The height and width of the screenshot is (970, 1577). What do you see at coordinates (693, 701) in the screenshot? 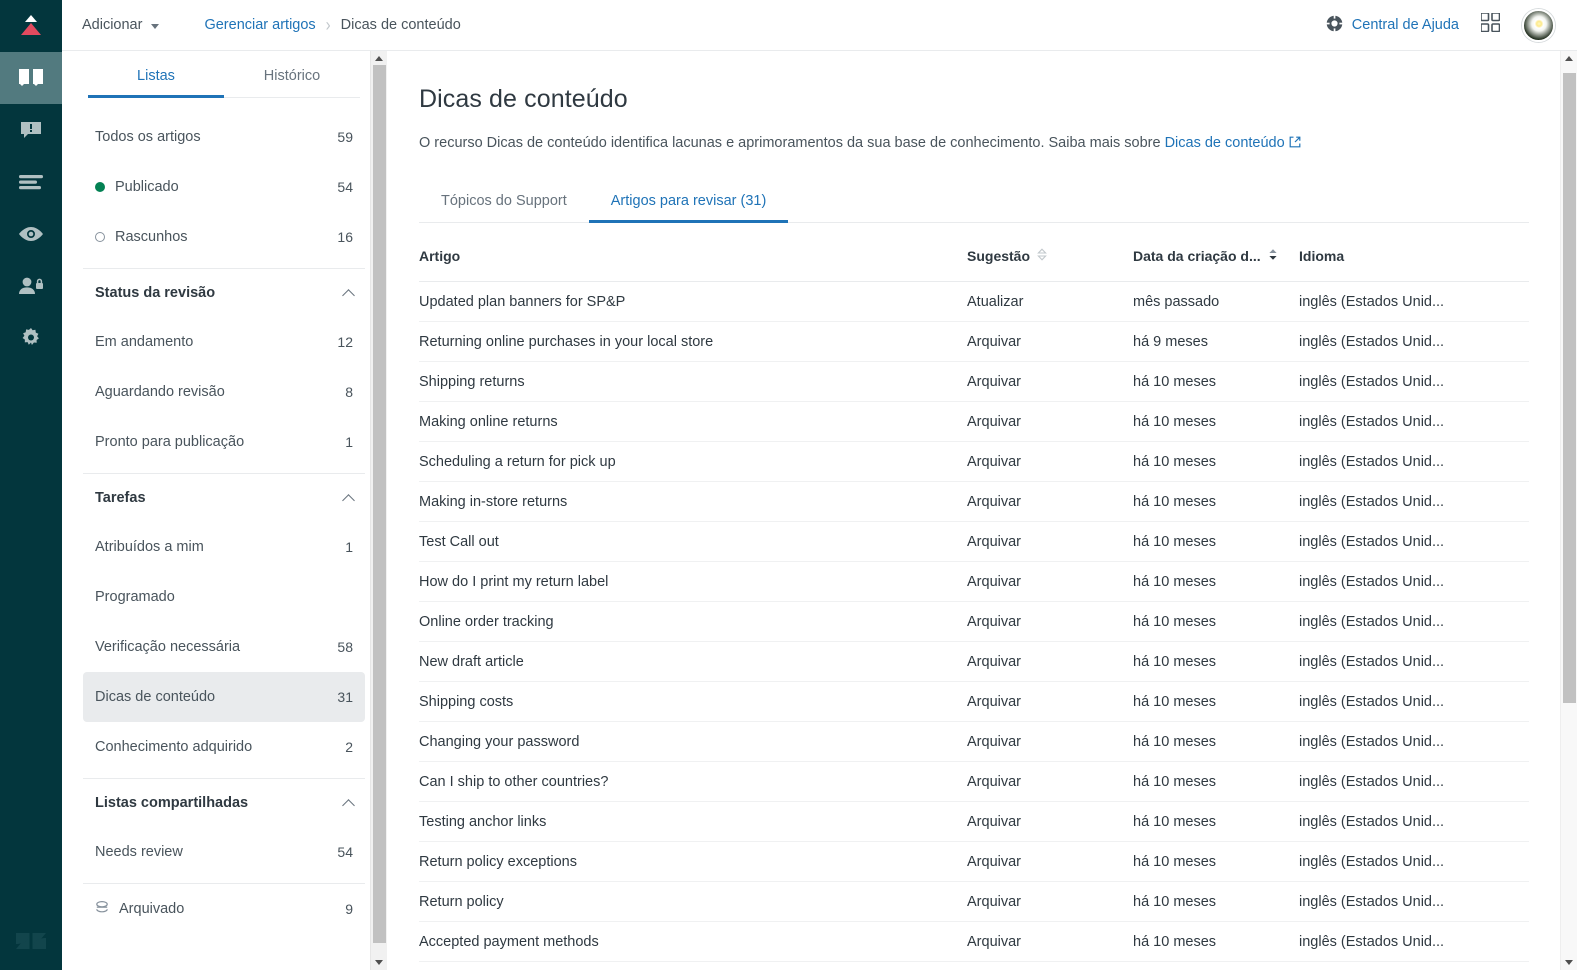
I see `cell-artigo: Shipping costs` at bounding box center [693, 701].